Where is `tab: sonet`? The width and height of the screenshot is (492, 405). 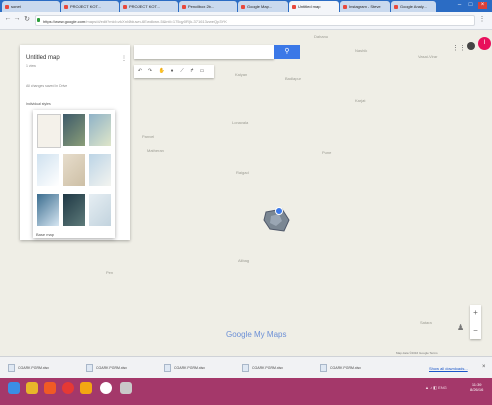
tab: sonet is located at coordinates (31, 6).